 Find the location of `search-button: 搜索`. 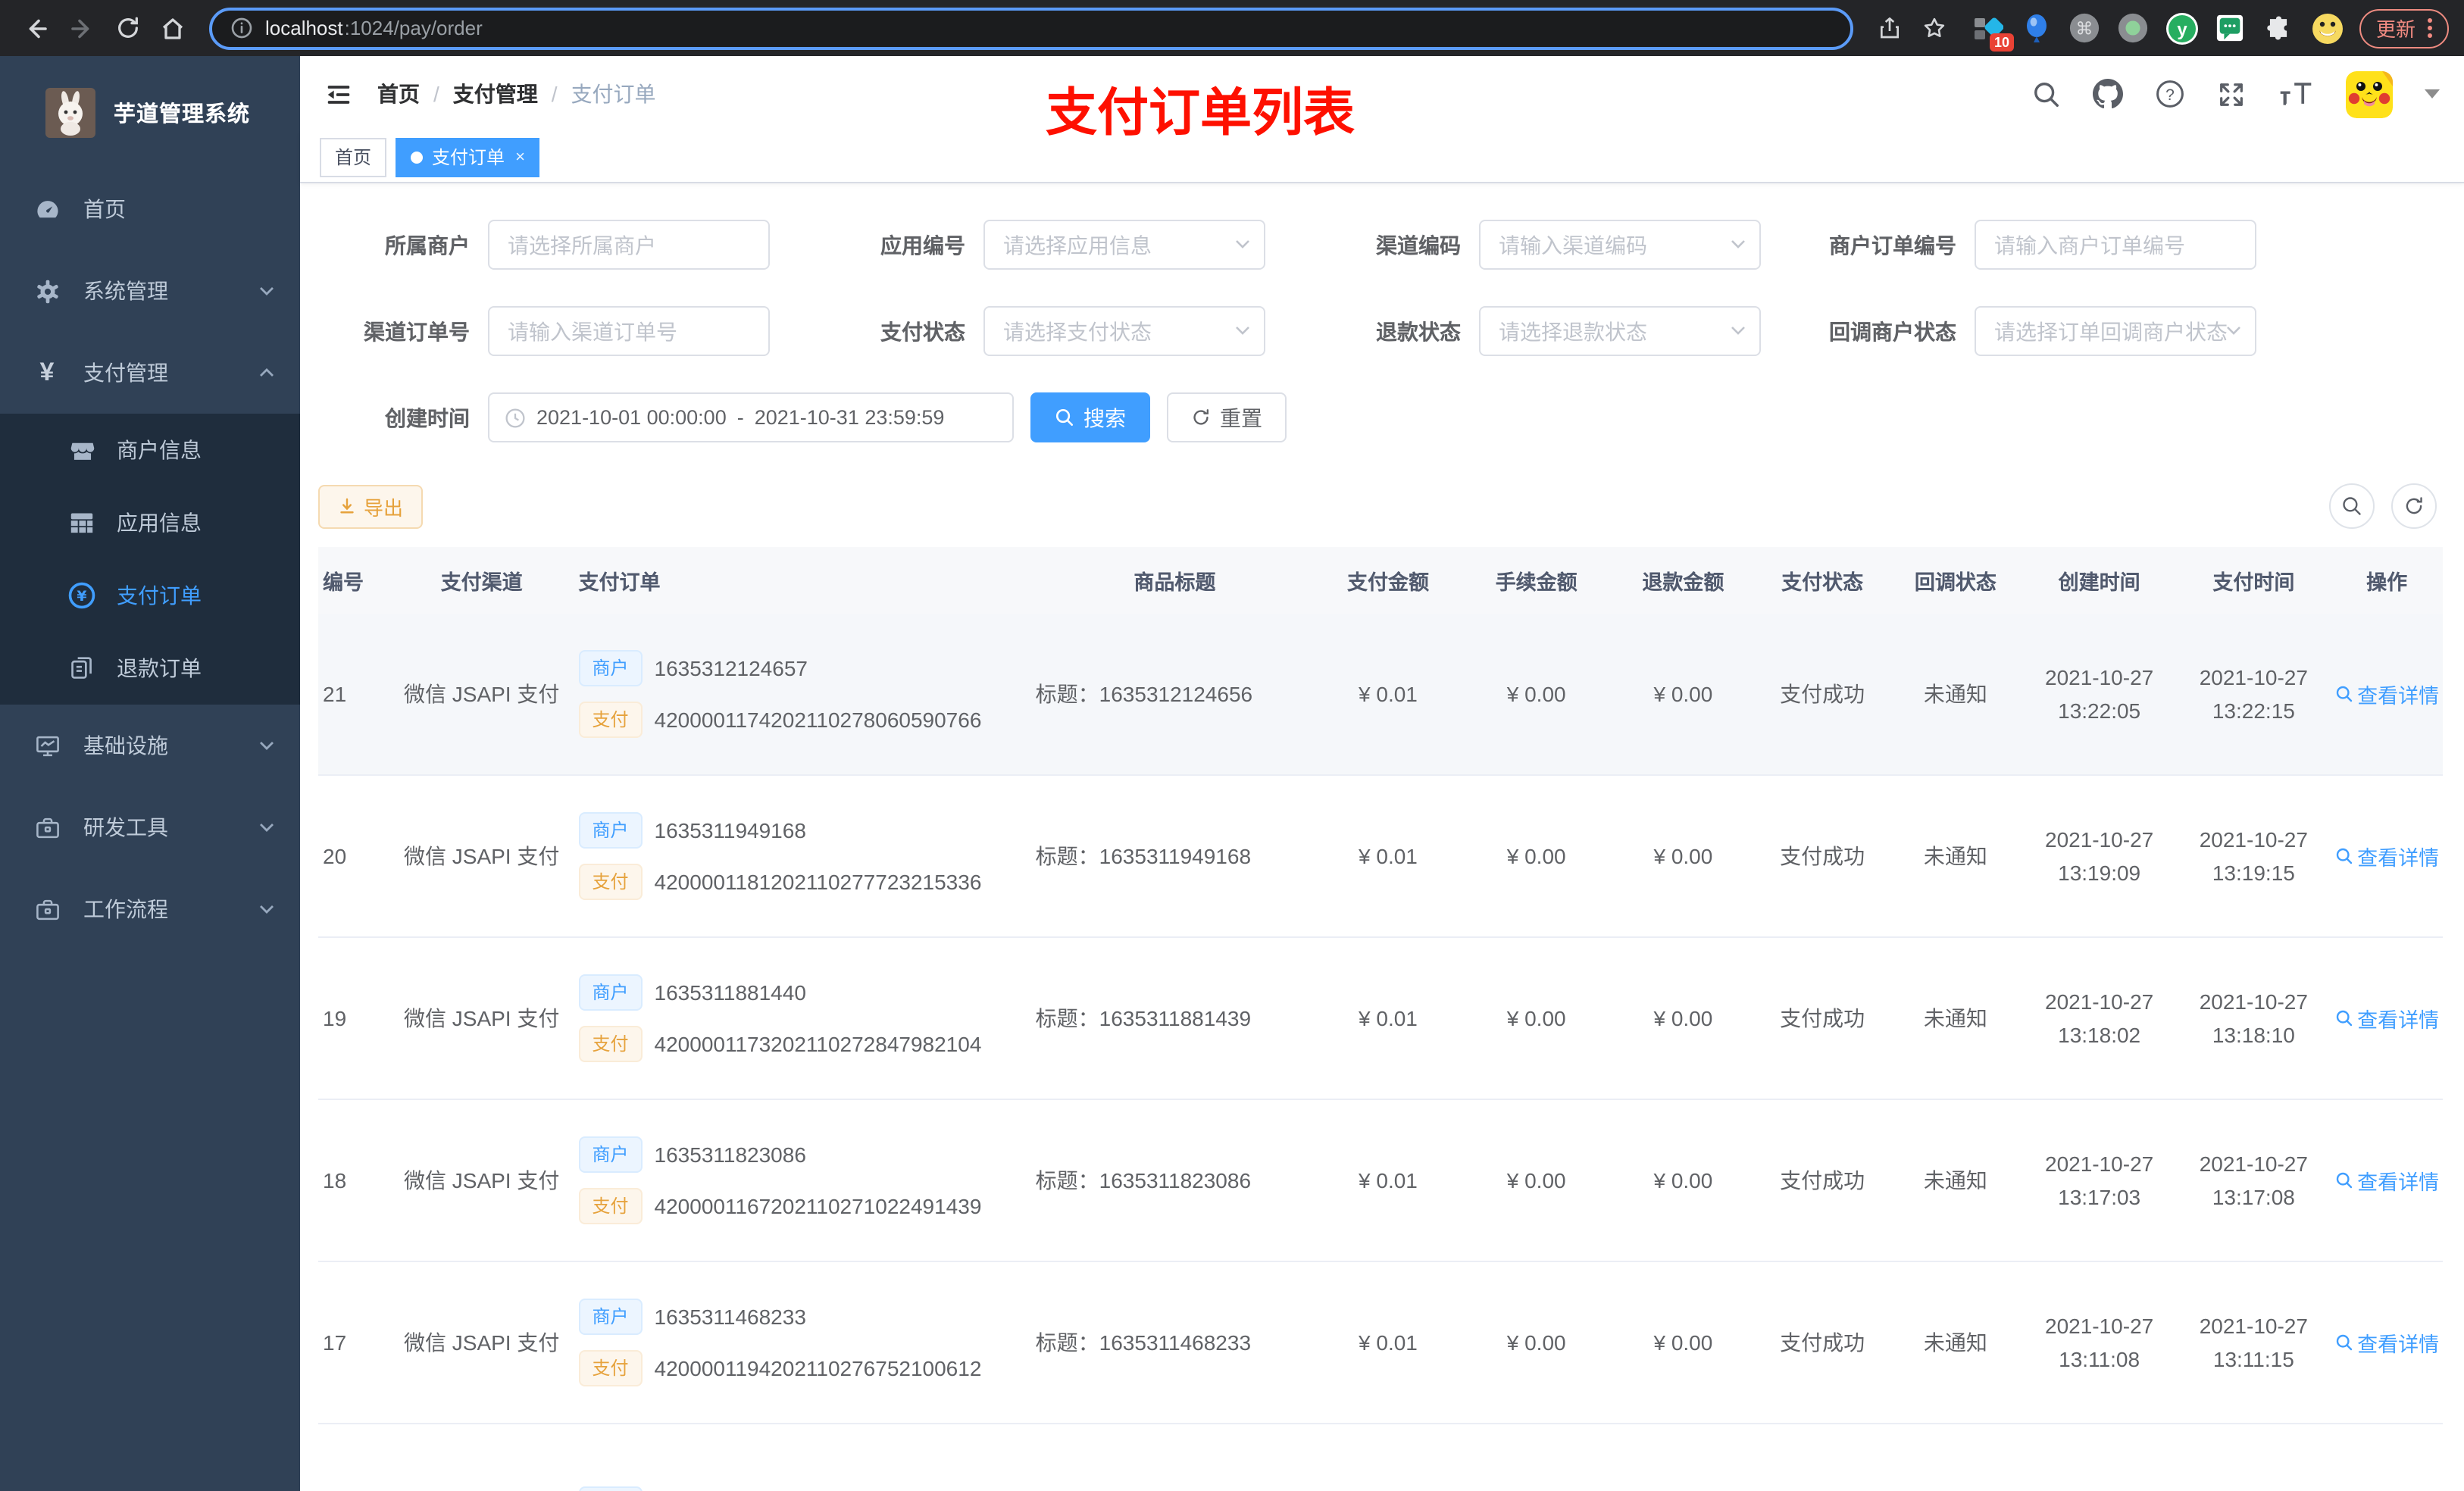

search-button: 搜索 is located at coordinates (1090, 417).